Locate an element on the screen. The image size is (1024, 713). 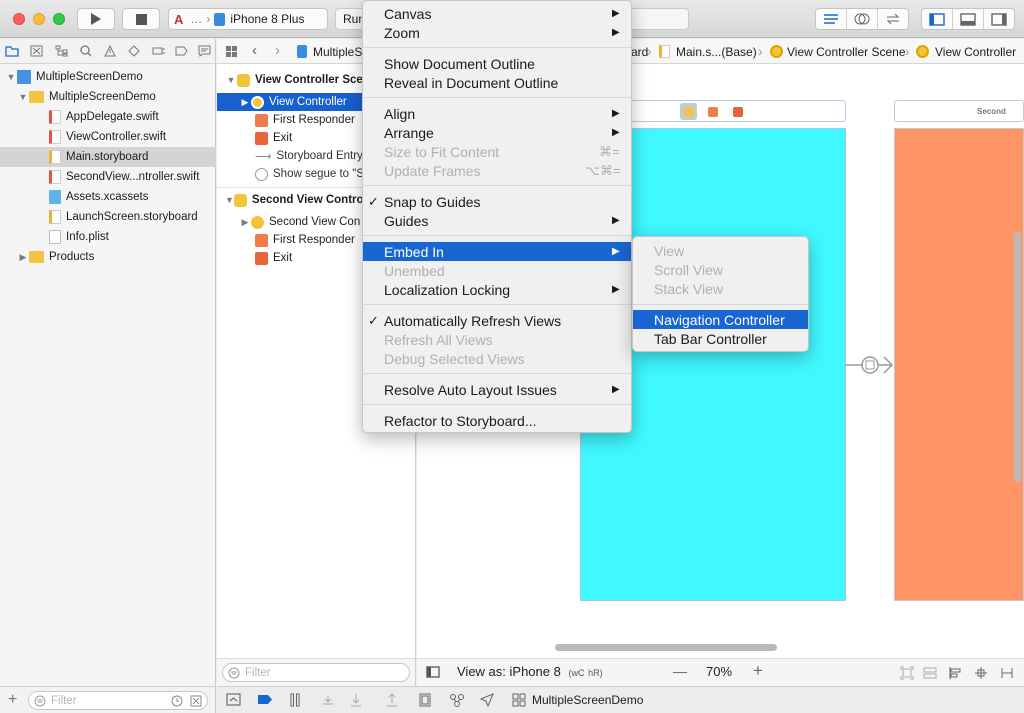
breadcrumb-folder: ard is located at coordinates (639, 52).